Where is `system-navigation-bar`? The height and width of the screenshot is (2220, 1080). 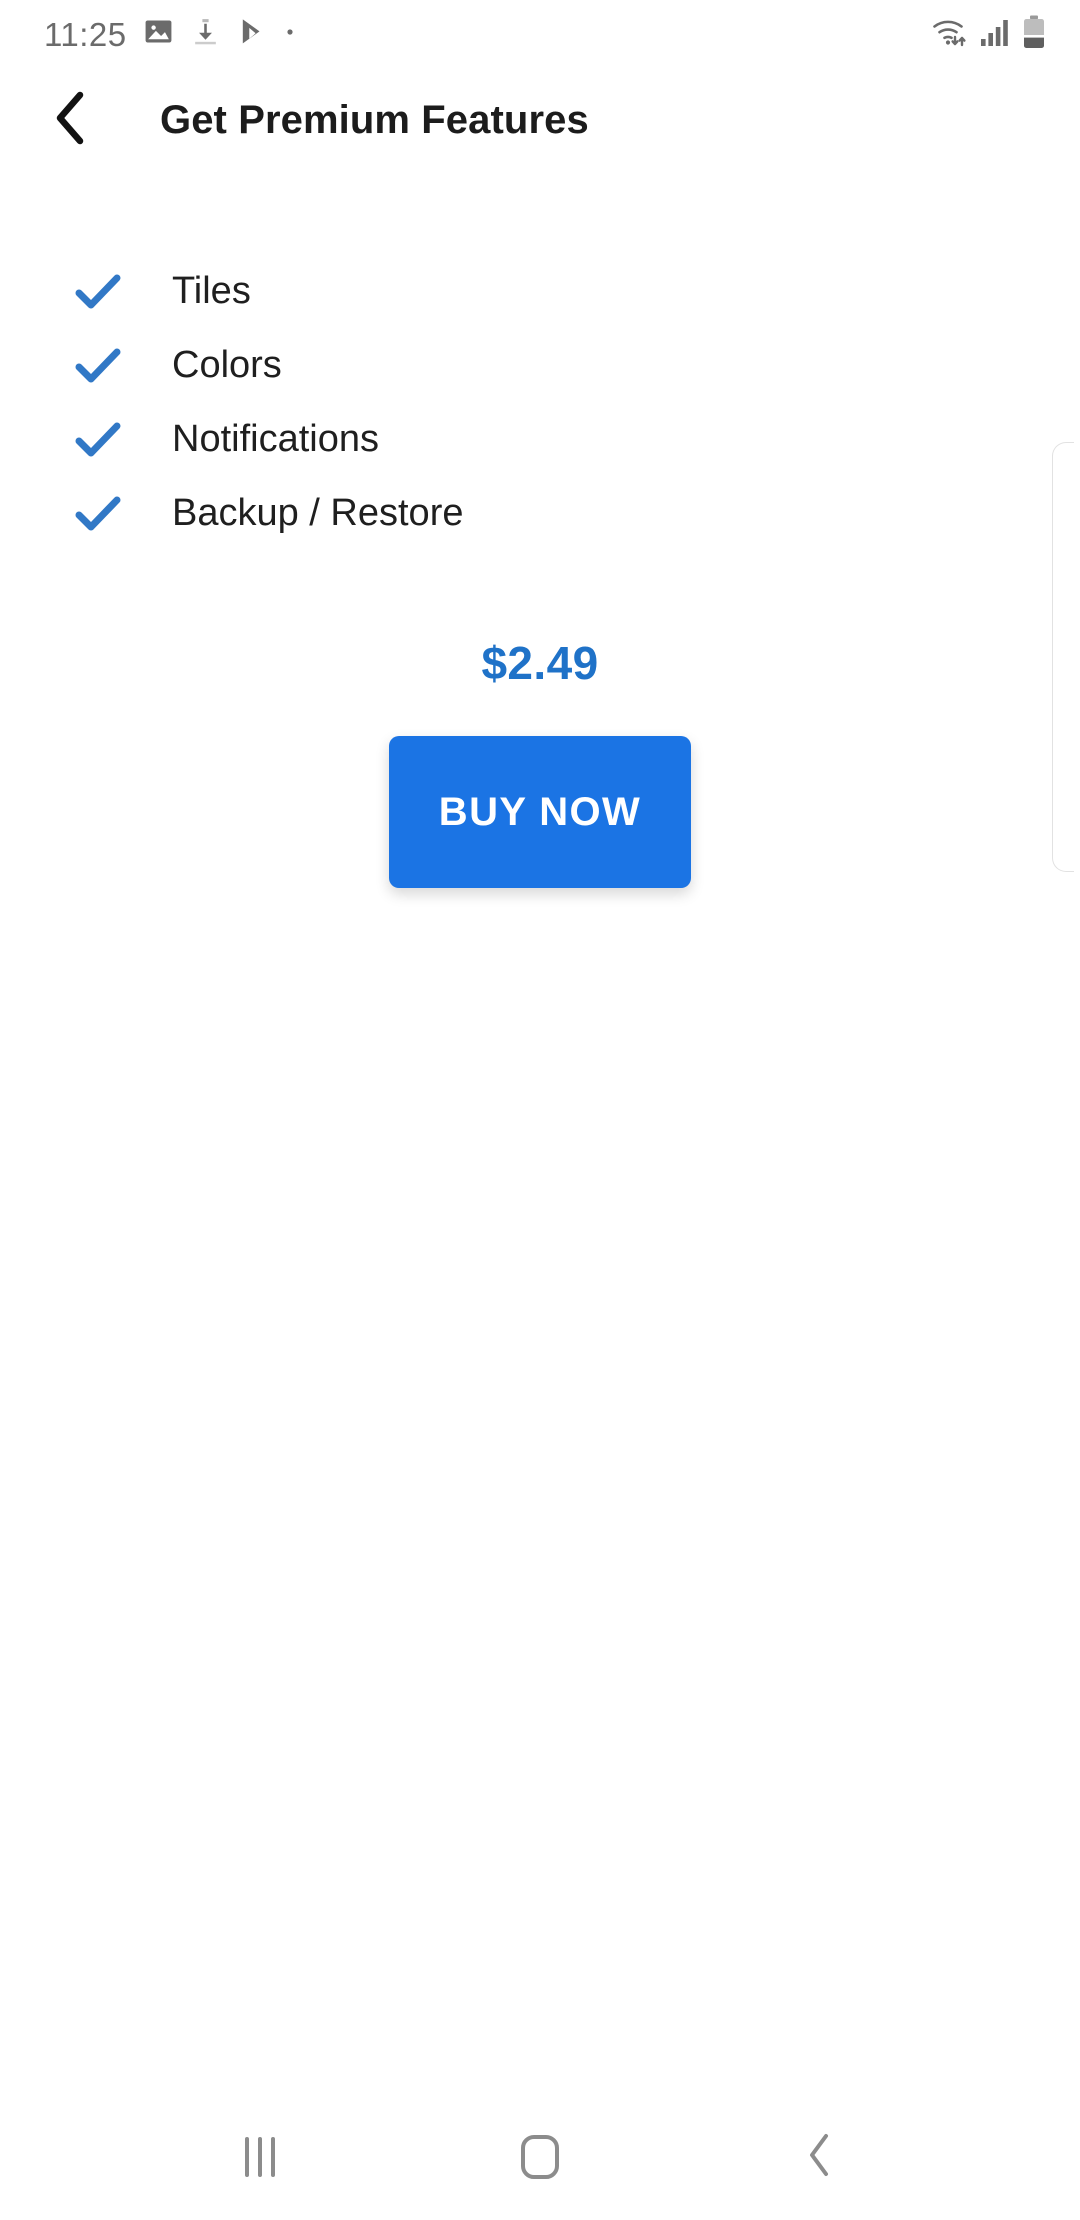
system-navigation-bar is located at coordinates (540, 2157).